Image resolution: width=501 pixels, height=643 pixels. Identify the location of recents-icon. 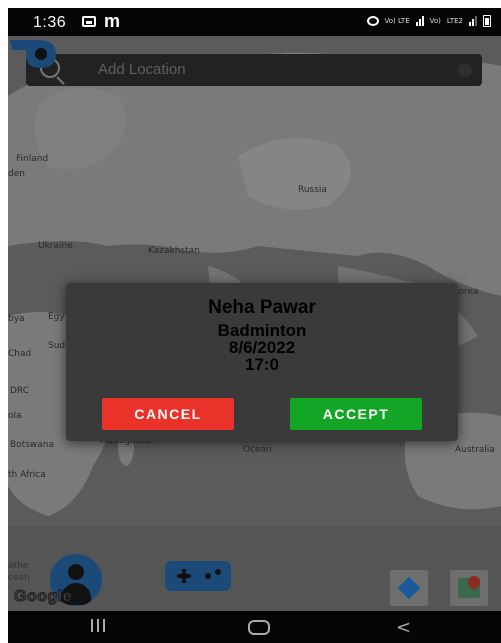
(98, 625).